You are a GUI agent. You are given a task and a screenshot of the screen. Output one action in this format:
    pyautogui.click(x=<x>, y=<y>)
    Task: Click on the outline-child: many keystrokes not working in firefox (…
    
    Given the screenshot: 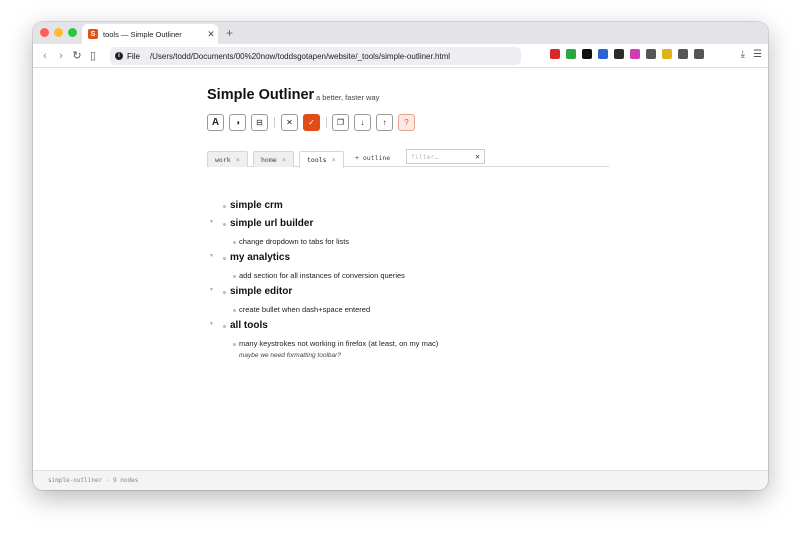 What is the action you would take?
    pyautogui.click(x=338, y=343)
    